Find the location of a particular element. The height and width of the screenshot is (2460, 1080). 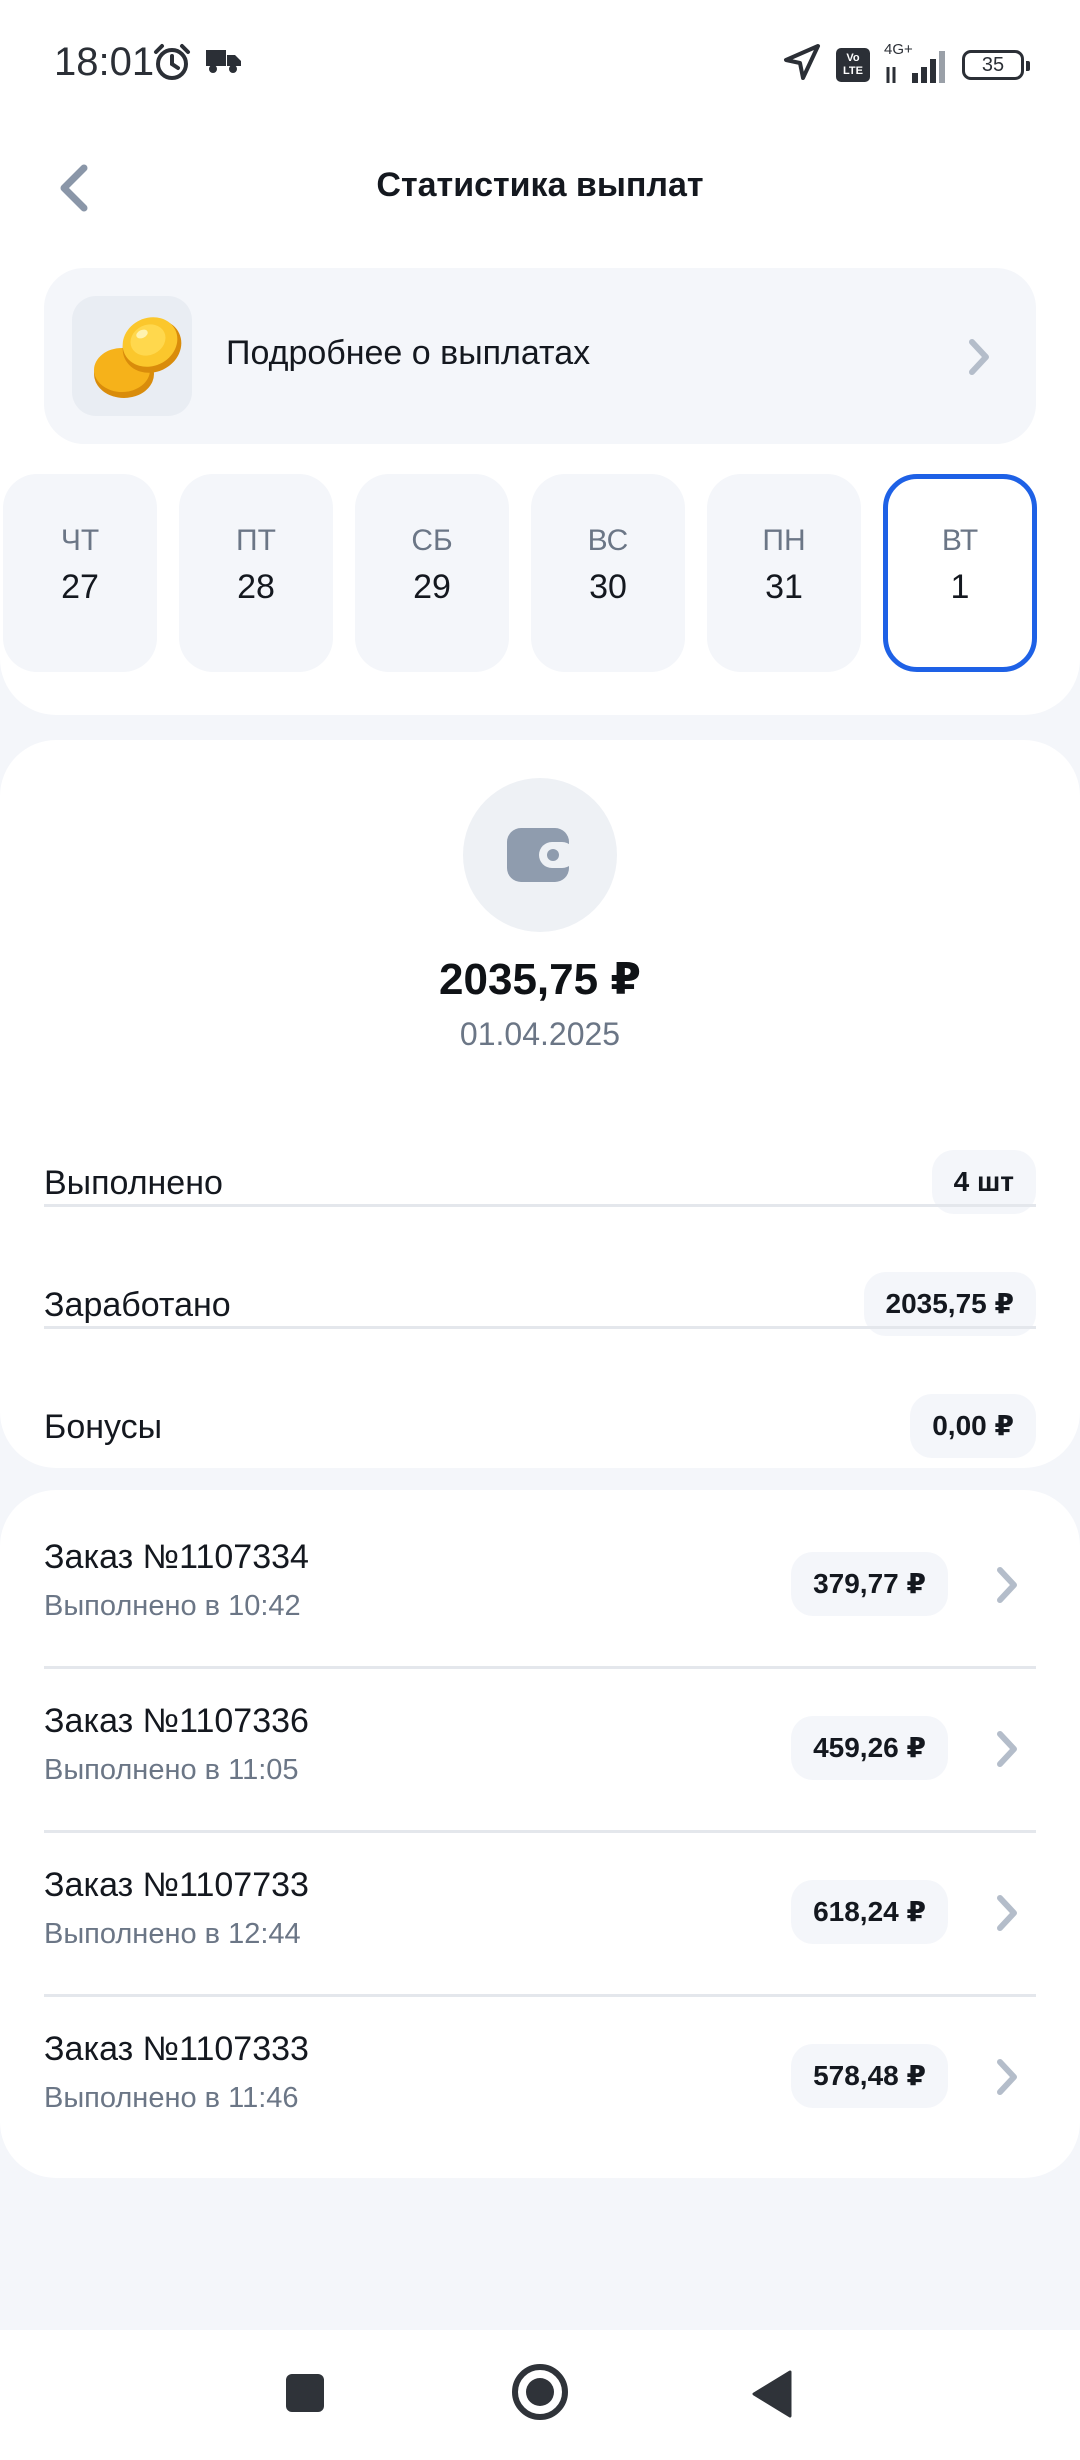

day-chip-selected: ВТ 1 is located at coordinates (960, 573).